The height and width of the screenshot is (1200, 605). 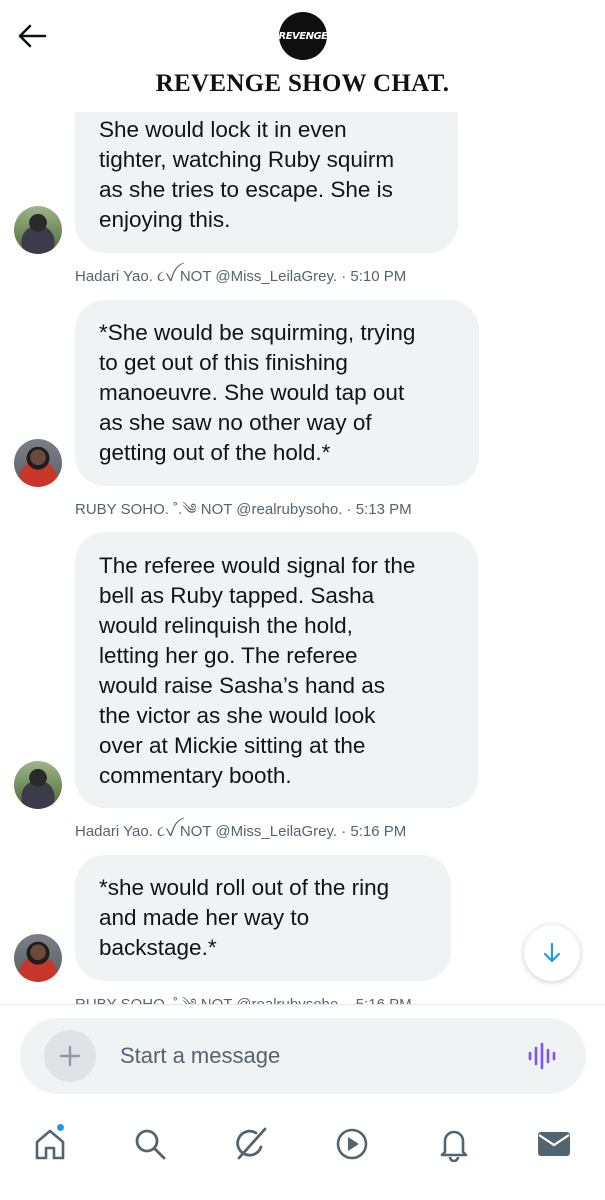 What do you see at coordinates (232, 745) in the screenshot?
I see `message-line: over at Mickie sitting at the` at bounding box center [232, 745].